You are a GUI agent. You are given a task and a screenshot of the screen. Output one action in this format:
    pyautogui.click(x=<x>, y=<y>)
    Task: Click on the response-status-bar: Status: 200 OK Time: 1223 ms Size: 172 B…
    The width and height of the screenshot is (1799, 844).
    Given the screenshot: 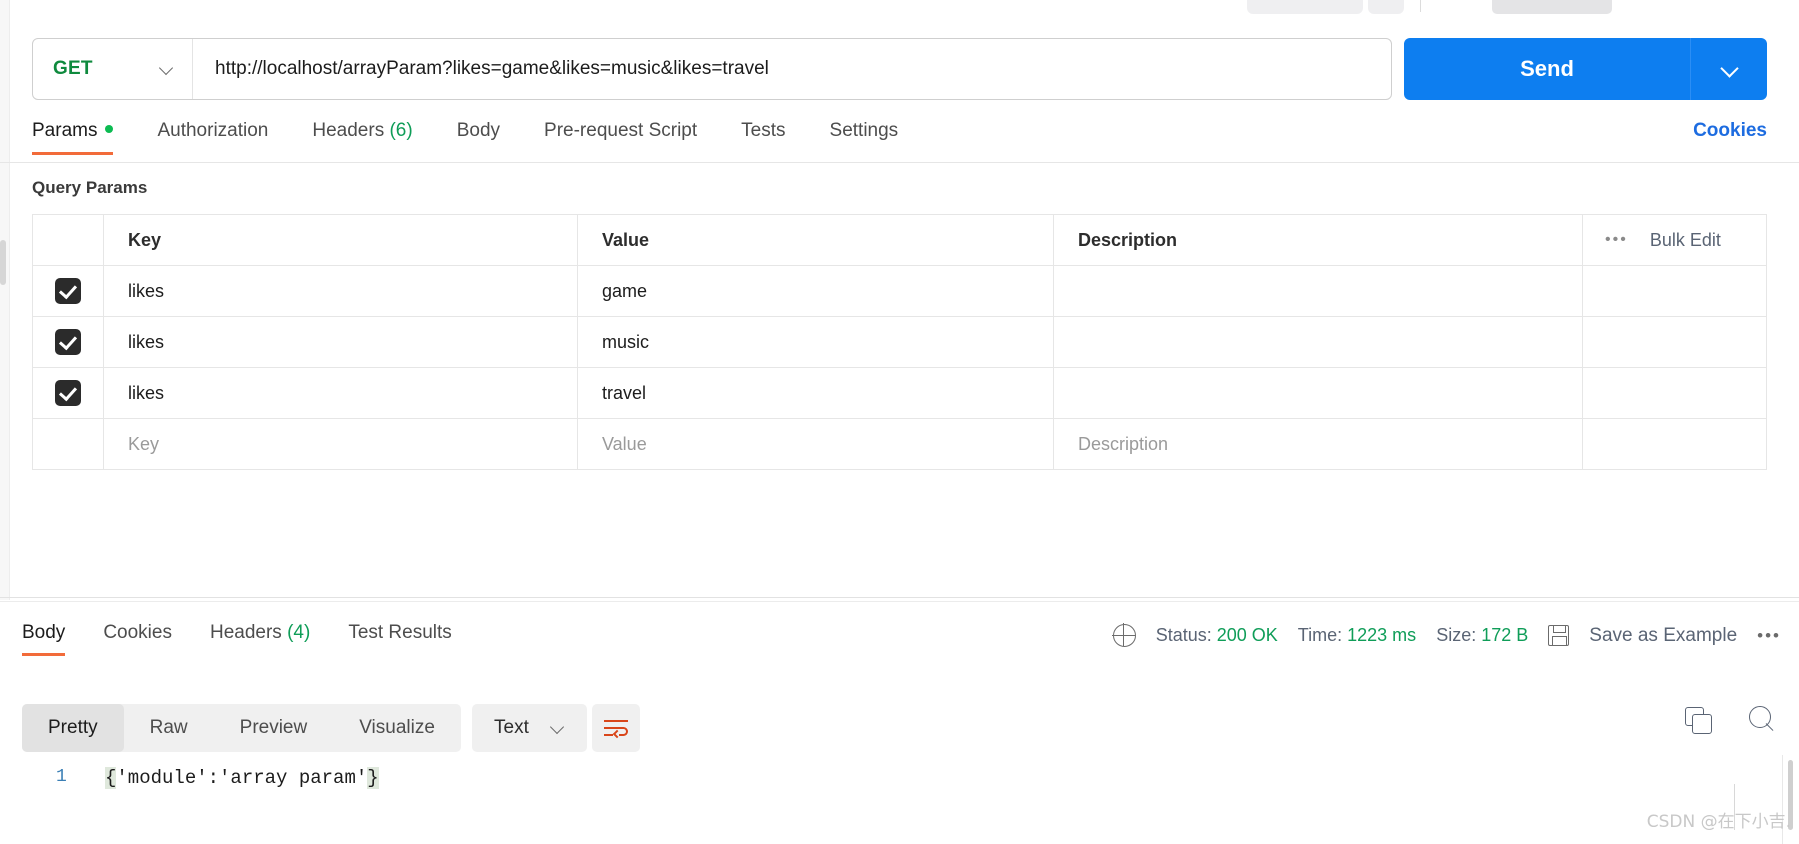 What is the action you would take?
    pyautogui.click(x=1446, y=635)
    